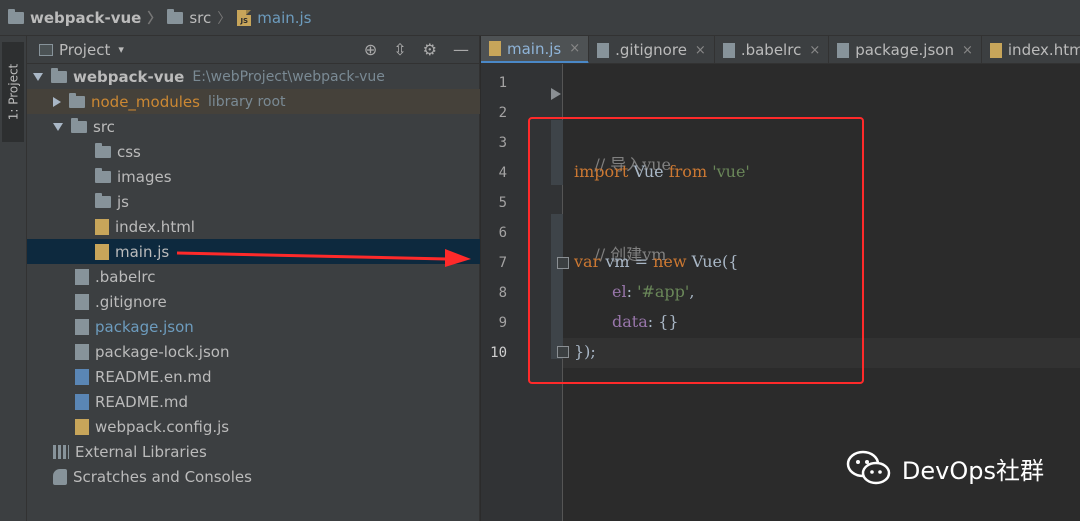 This screenshot has height=521, width=1080. What do you see at coordinates (945, 468) in the screenshot?
I see `watermark: DevOps社群` at bounding box center [945, 468].